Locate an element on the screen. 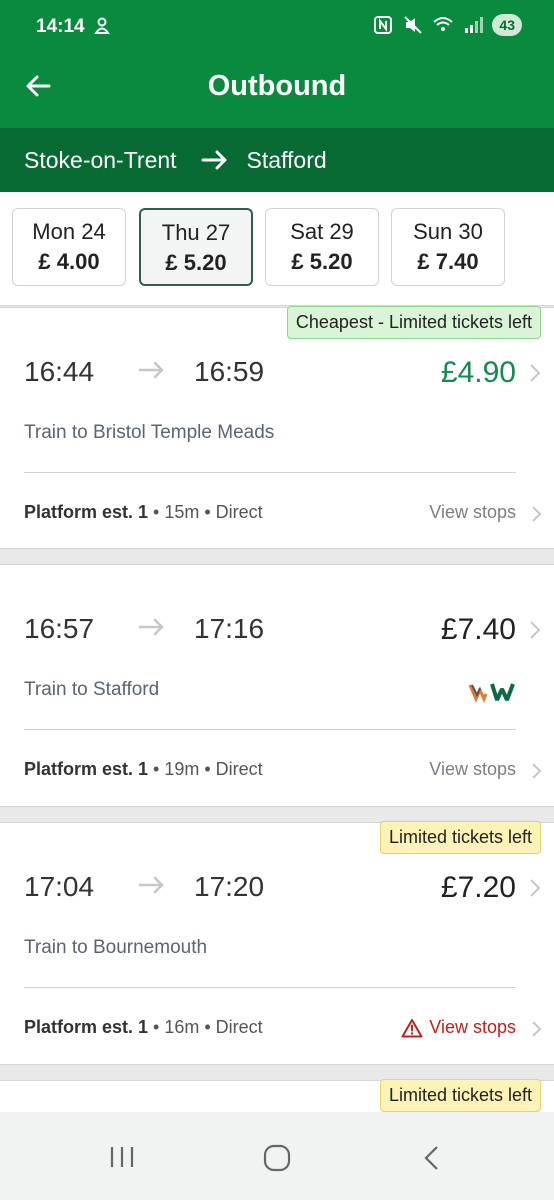 The height and width of the screenshot is (1200, 554). date-price: £ 7.40 is located at coordinates (448, 261).